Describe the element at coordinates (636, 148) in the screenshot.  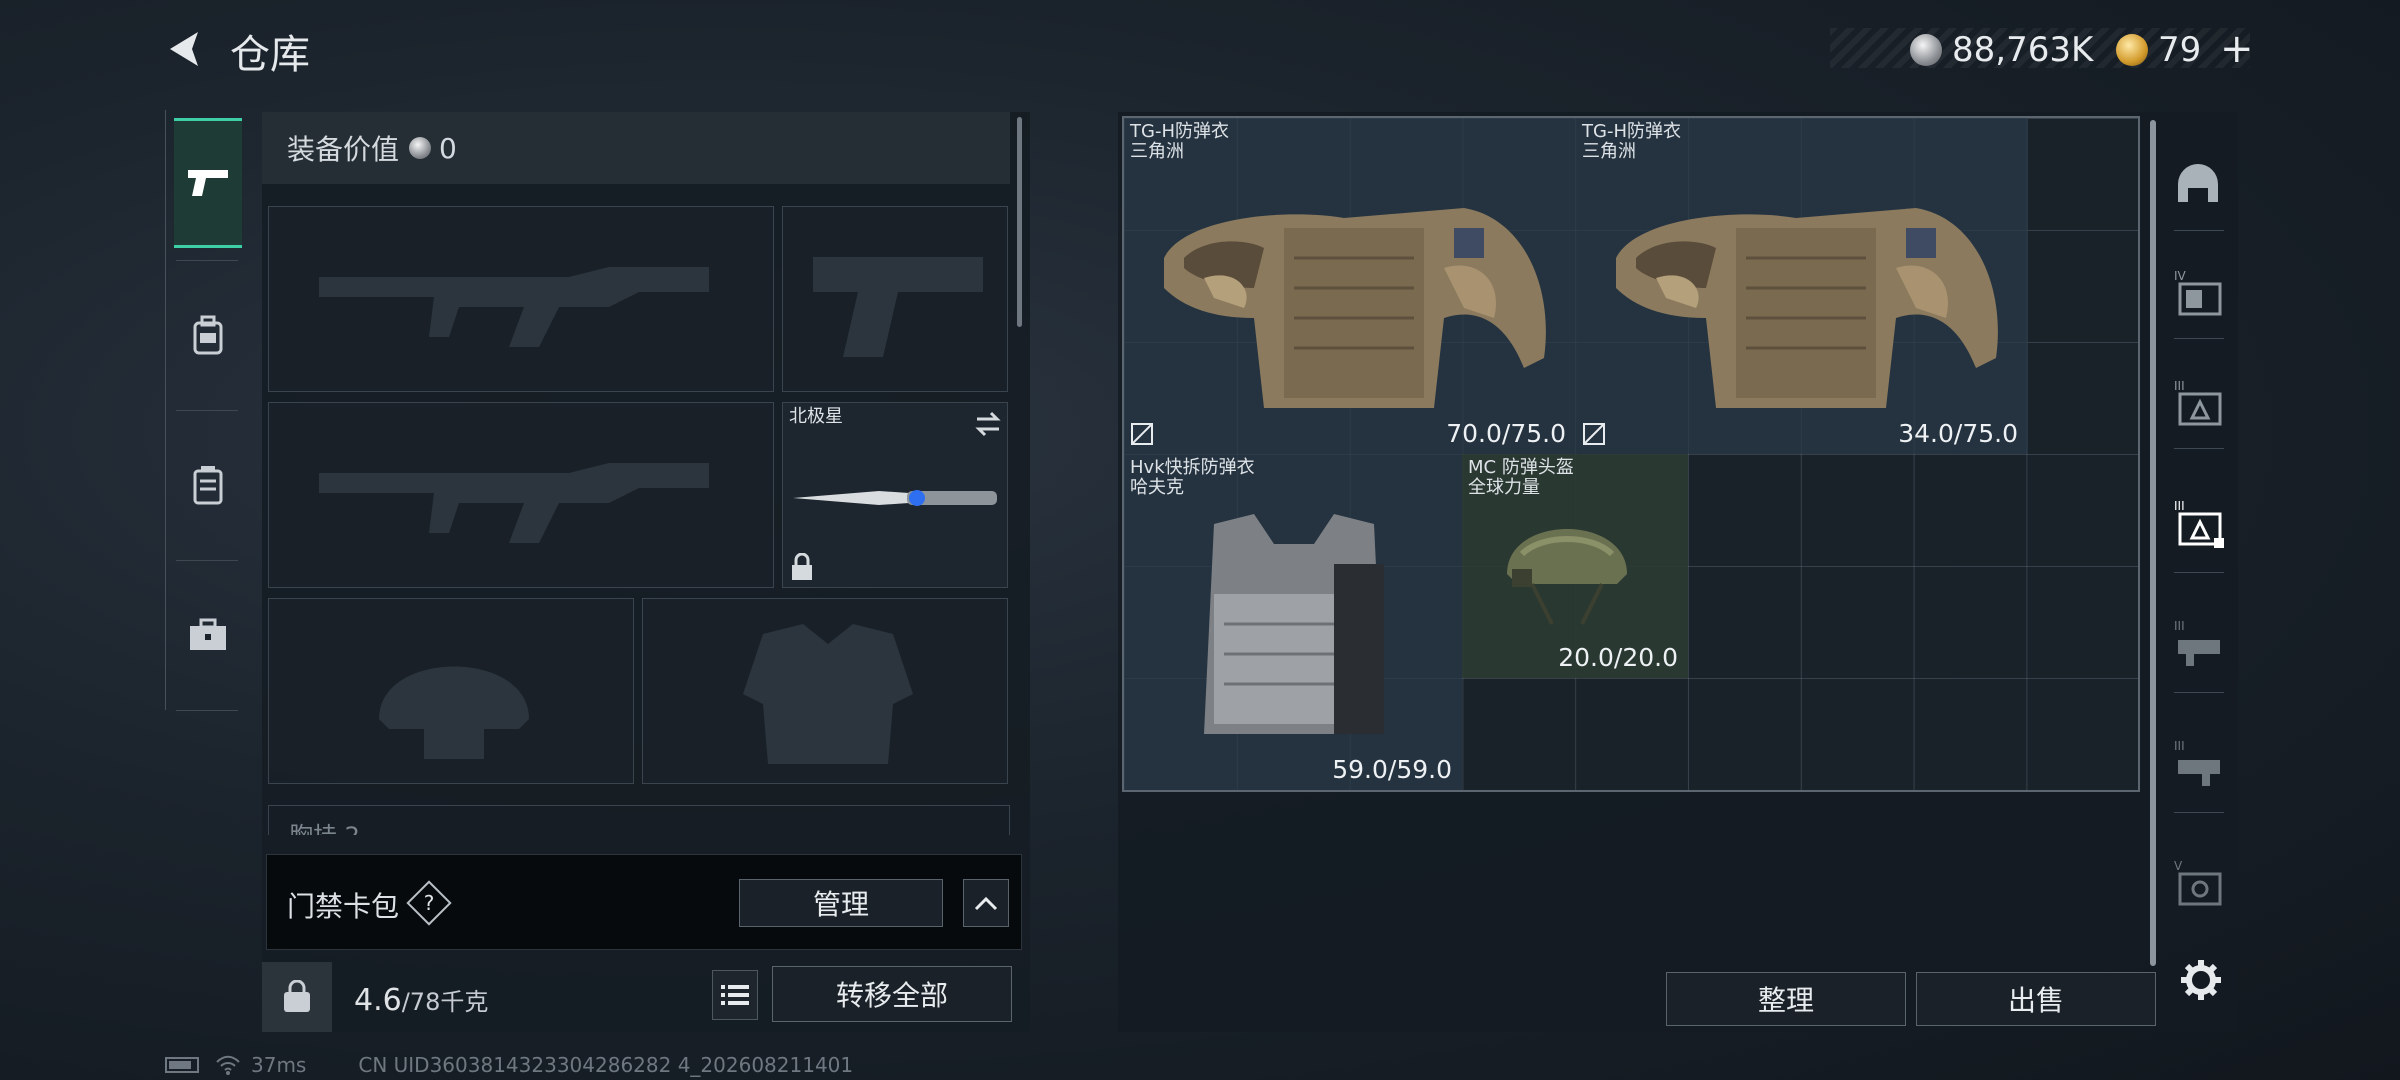
I see `equipment-value-row: 装备价值 0` at that location.